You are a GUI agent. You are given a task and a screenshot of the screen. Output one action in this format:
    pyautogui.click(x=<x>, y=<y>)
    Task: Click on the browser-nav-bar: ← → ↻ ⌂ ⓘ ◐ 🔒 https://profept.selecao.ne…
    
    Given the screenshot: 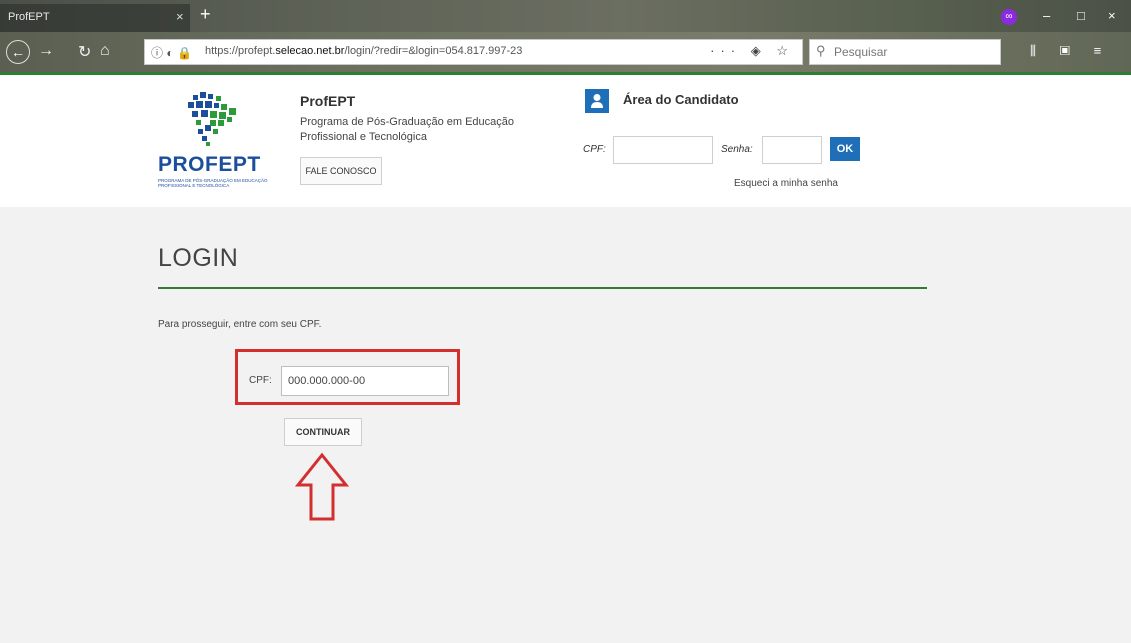 What is the action you would take?
    pyautogui.click(x=565, y=52)
    